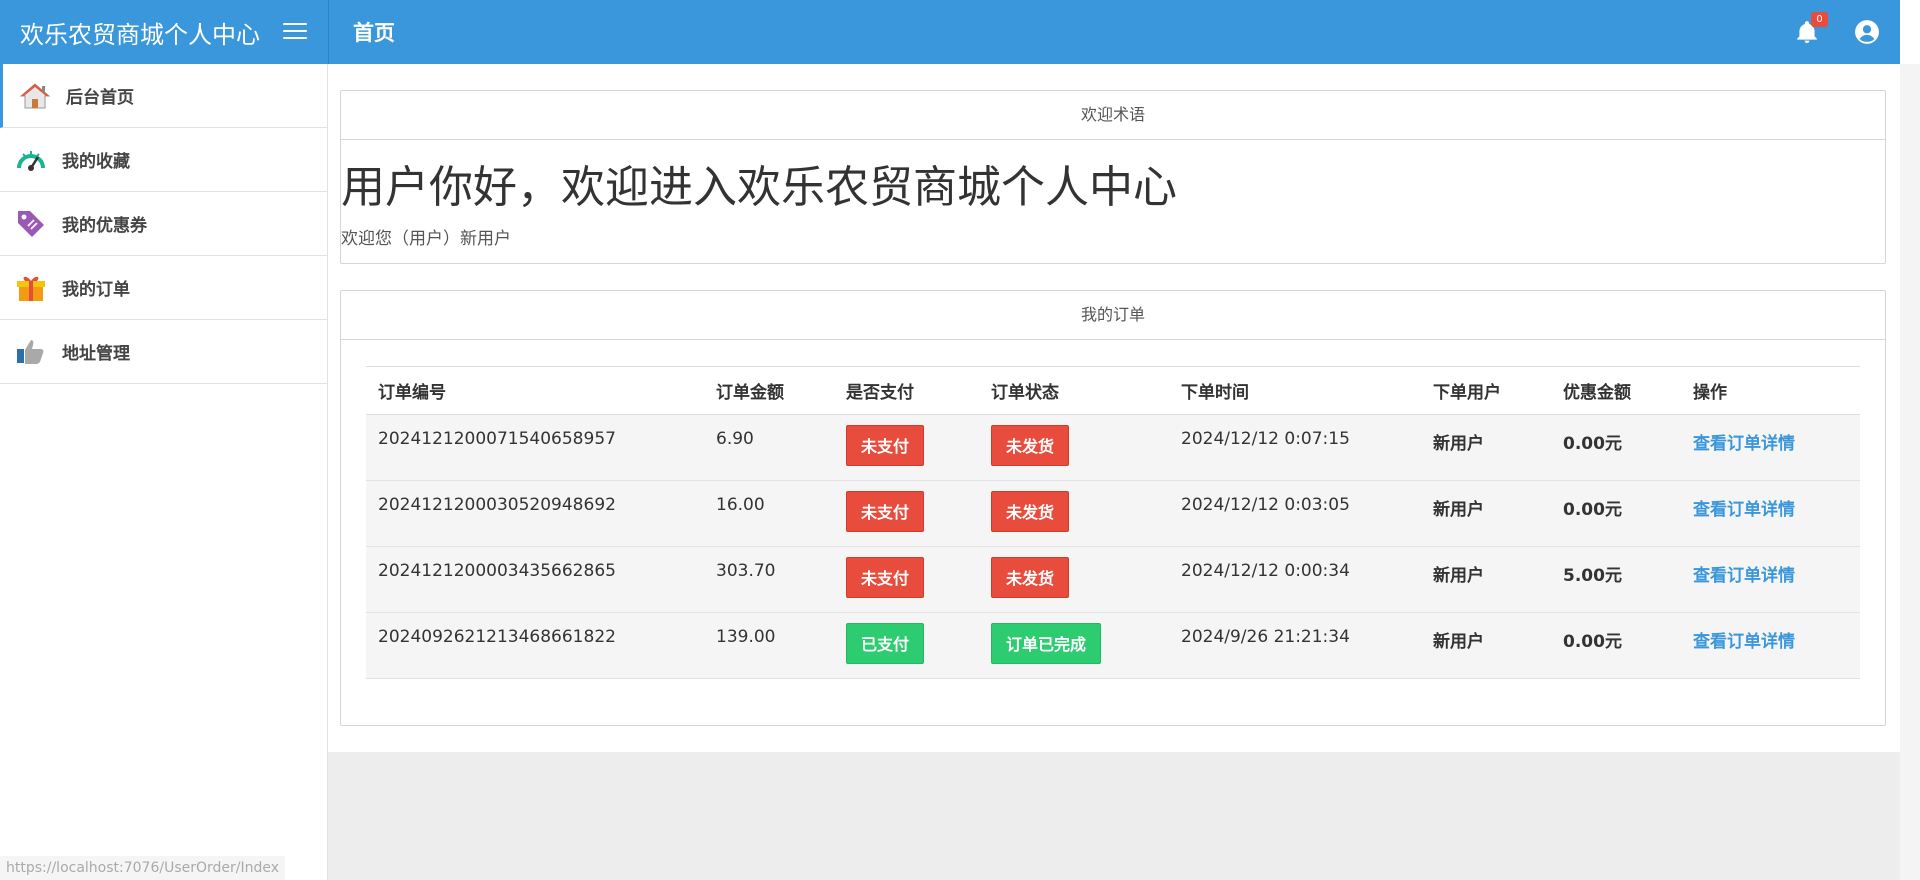  Describe the element at coordinates (163, 160) in the screenshot. I see `sidebar-item-favorites: 我的收藏` at that location.